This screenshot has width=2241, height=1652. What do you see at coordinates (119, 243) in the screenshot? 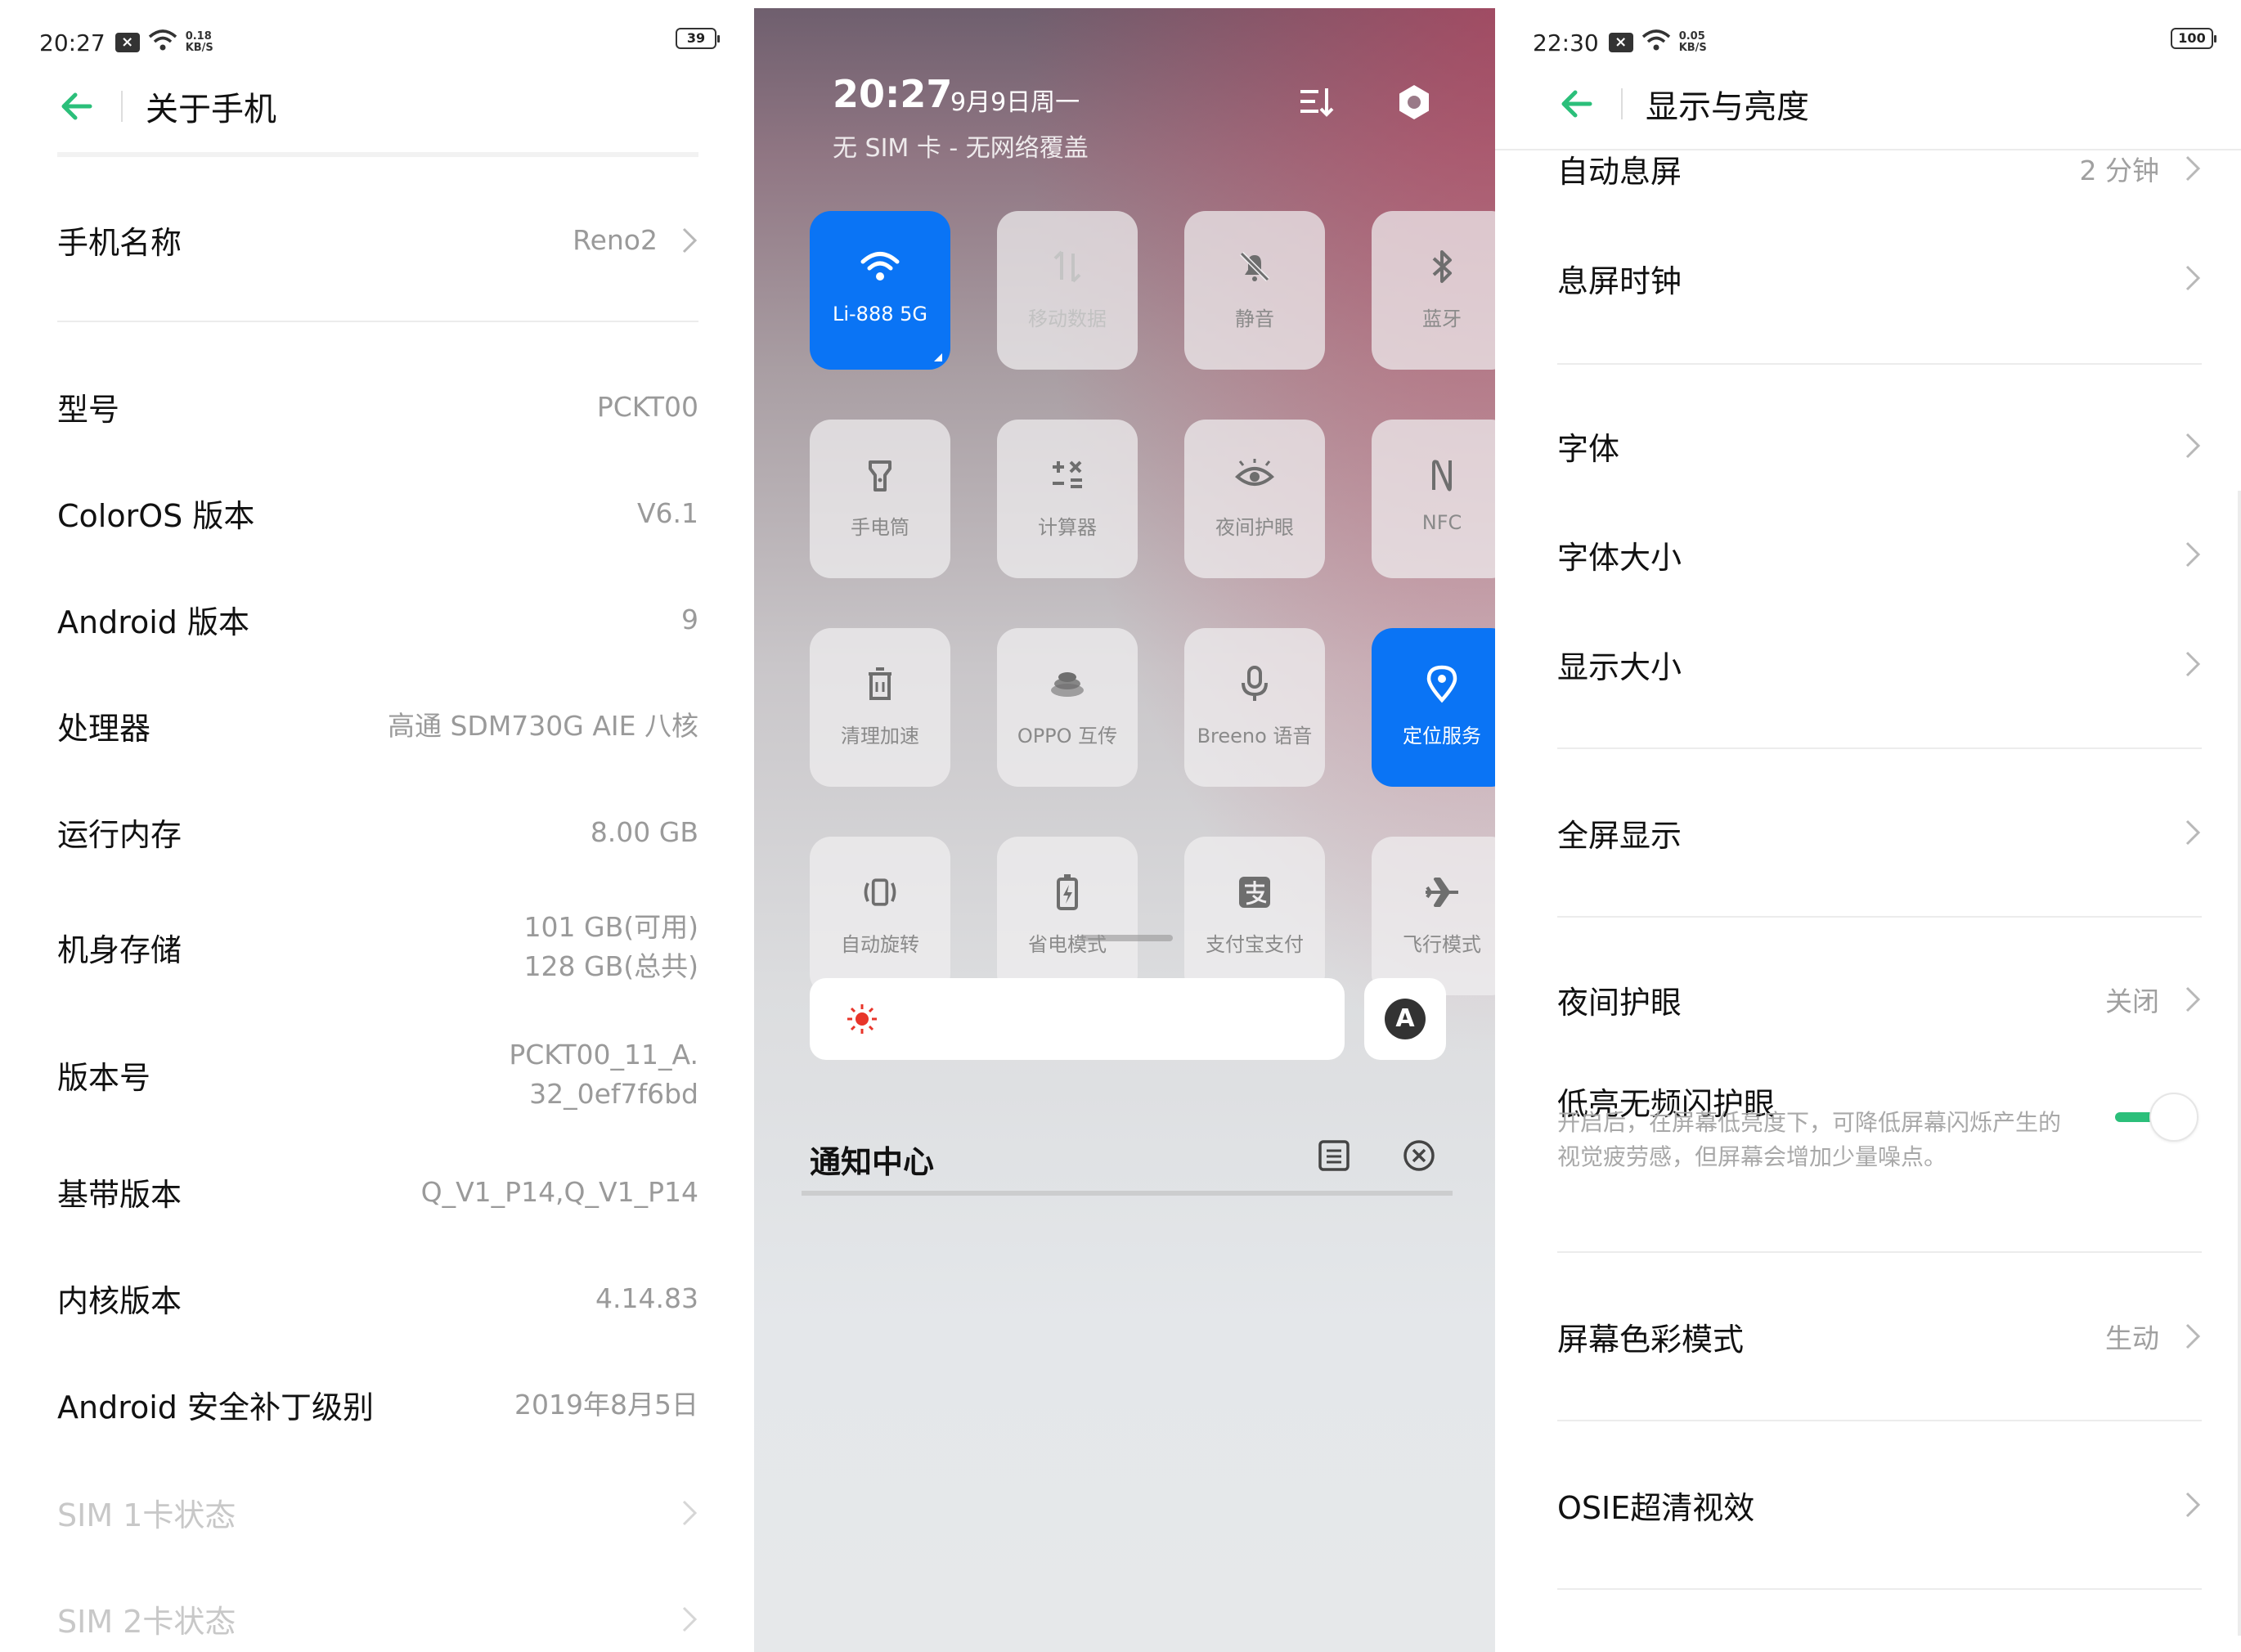
I see `row-label: 手机名称` at bounding box center [119, 243].